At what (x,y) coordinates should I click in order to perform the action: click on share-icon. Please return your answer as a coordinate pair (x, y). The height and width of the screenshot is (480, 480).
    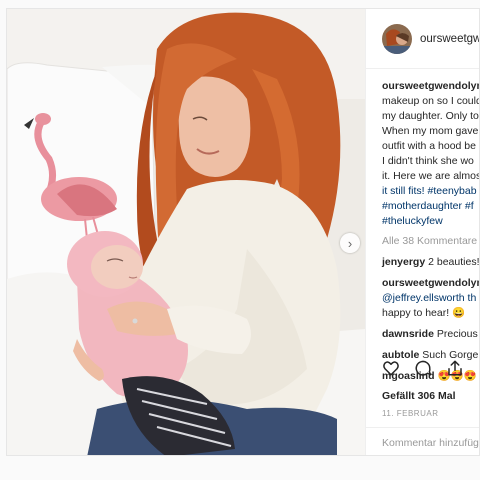
    Looking at the image, I should click on (455, 368).